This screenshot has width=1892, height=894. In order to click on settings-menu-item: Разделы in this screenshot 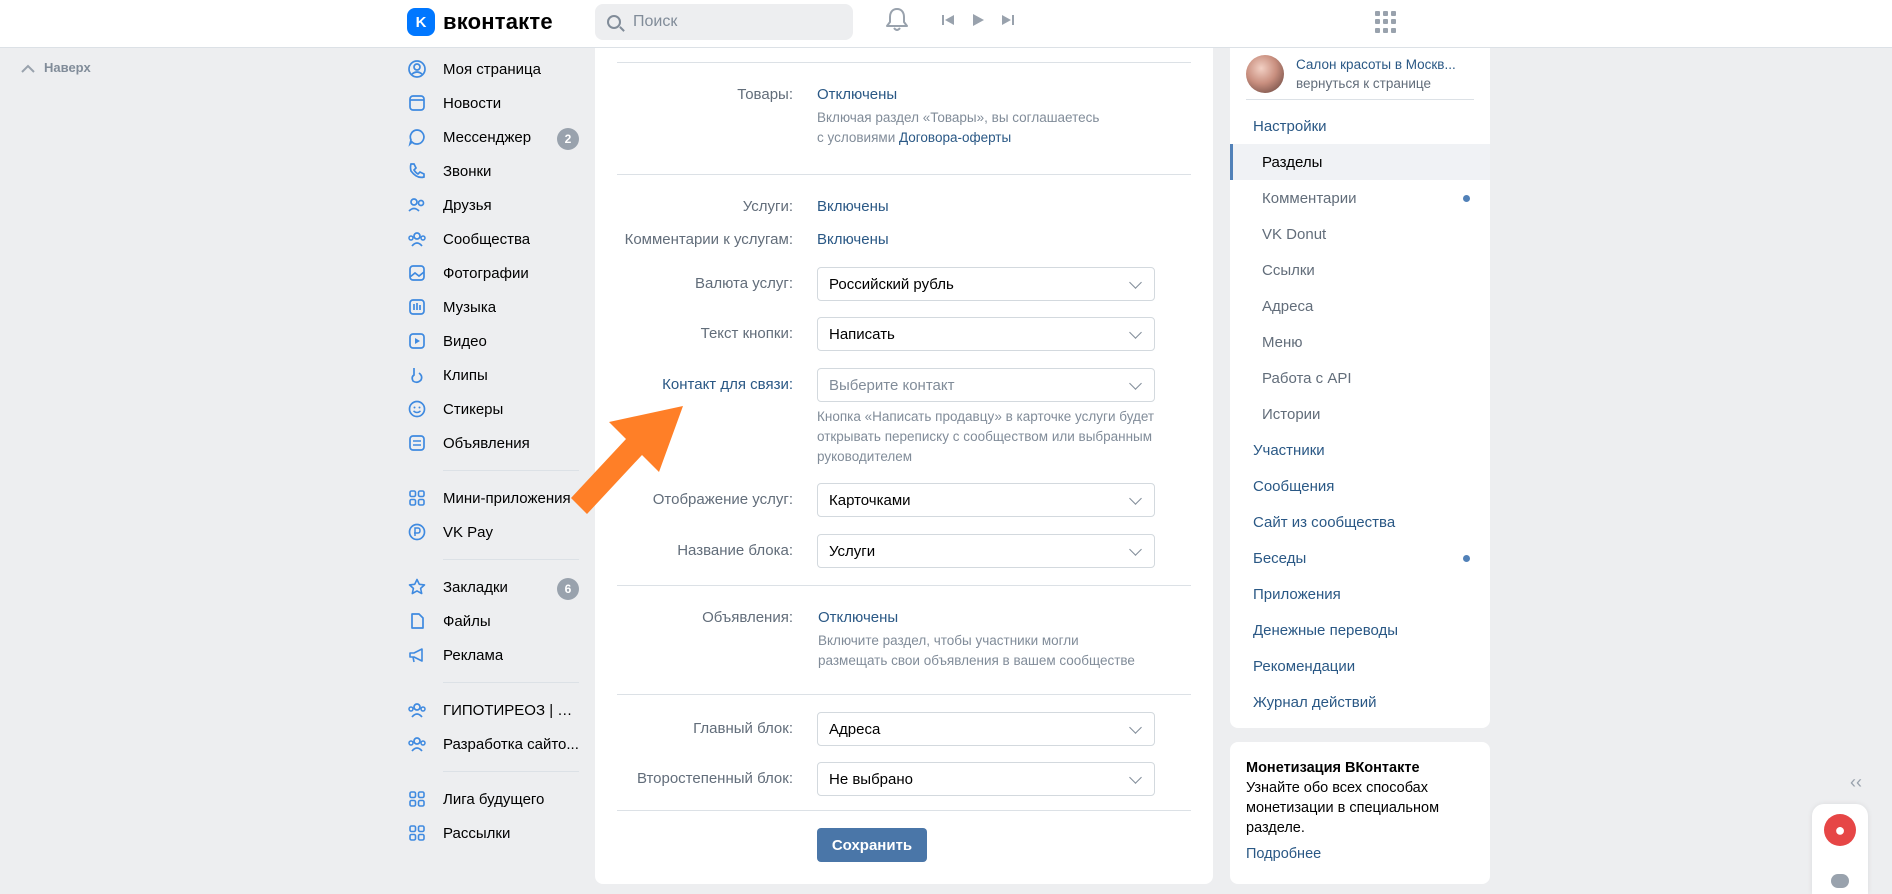, I will do `click(1360, 162)`.